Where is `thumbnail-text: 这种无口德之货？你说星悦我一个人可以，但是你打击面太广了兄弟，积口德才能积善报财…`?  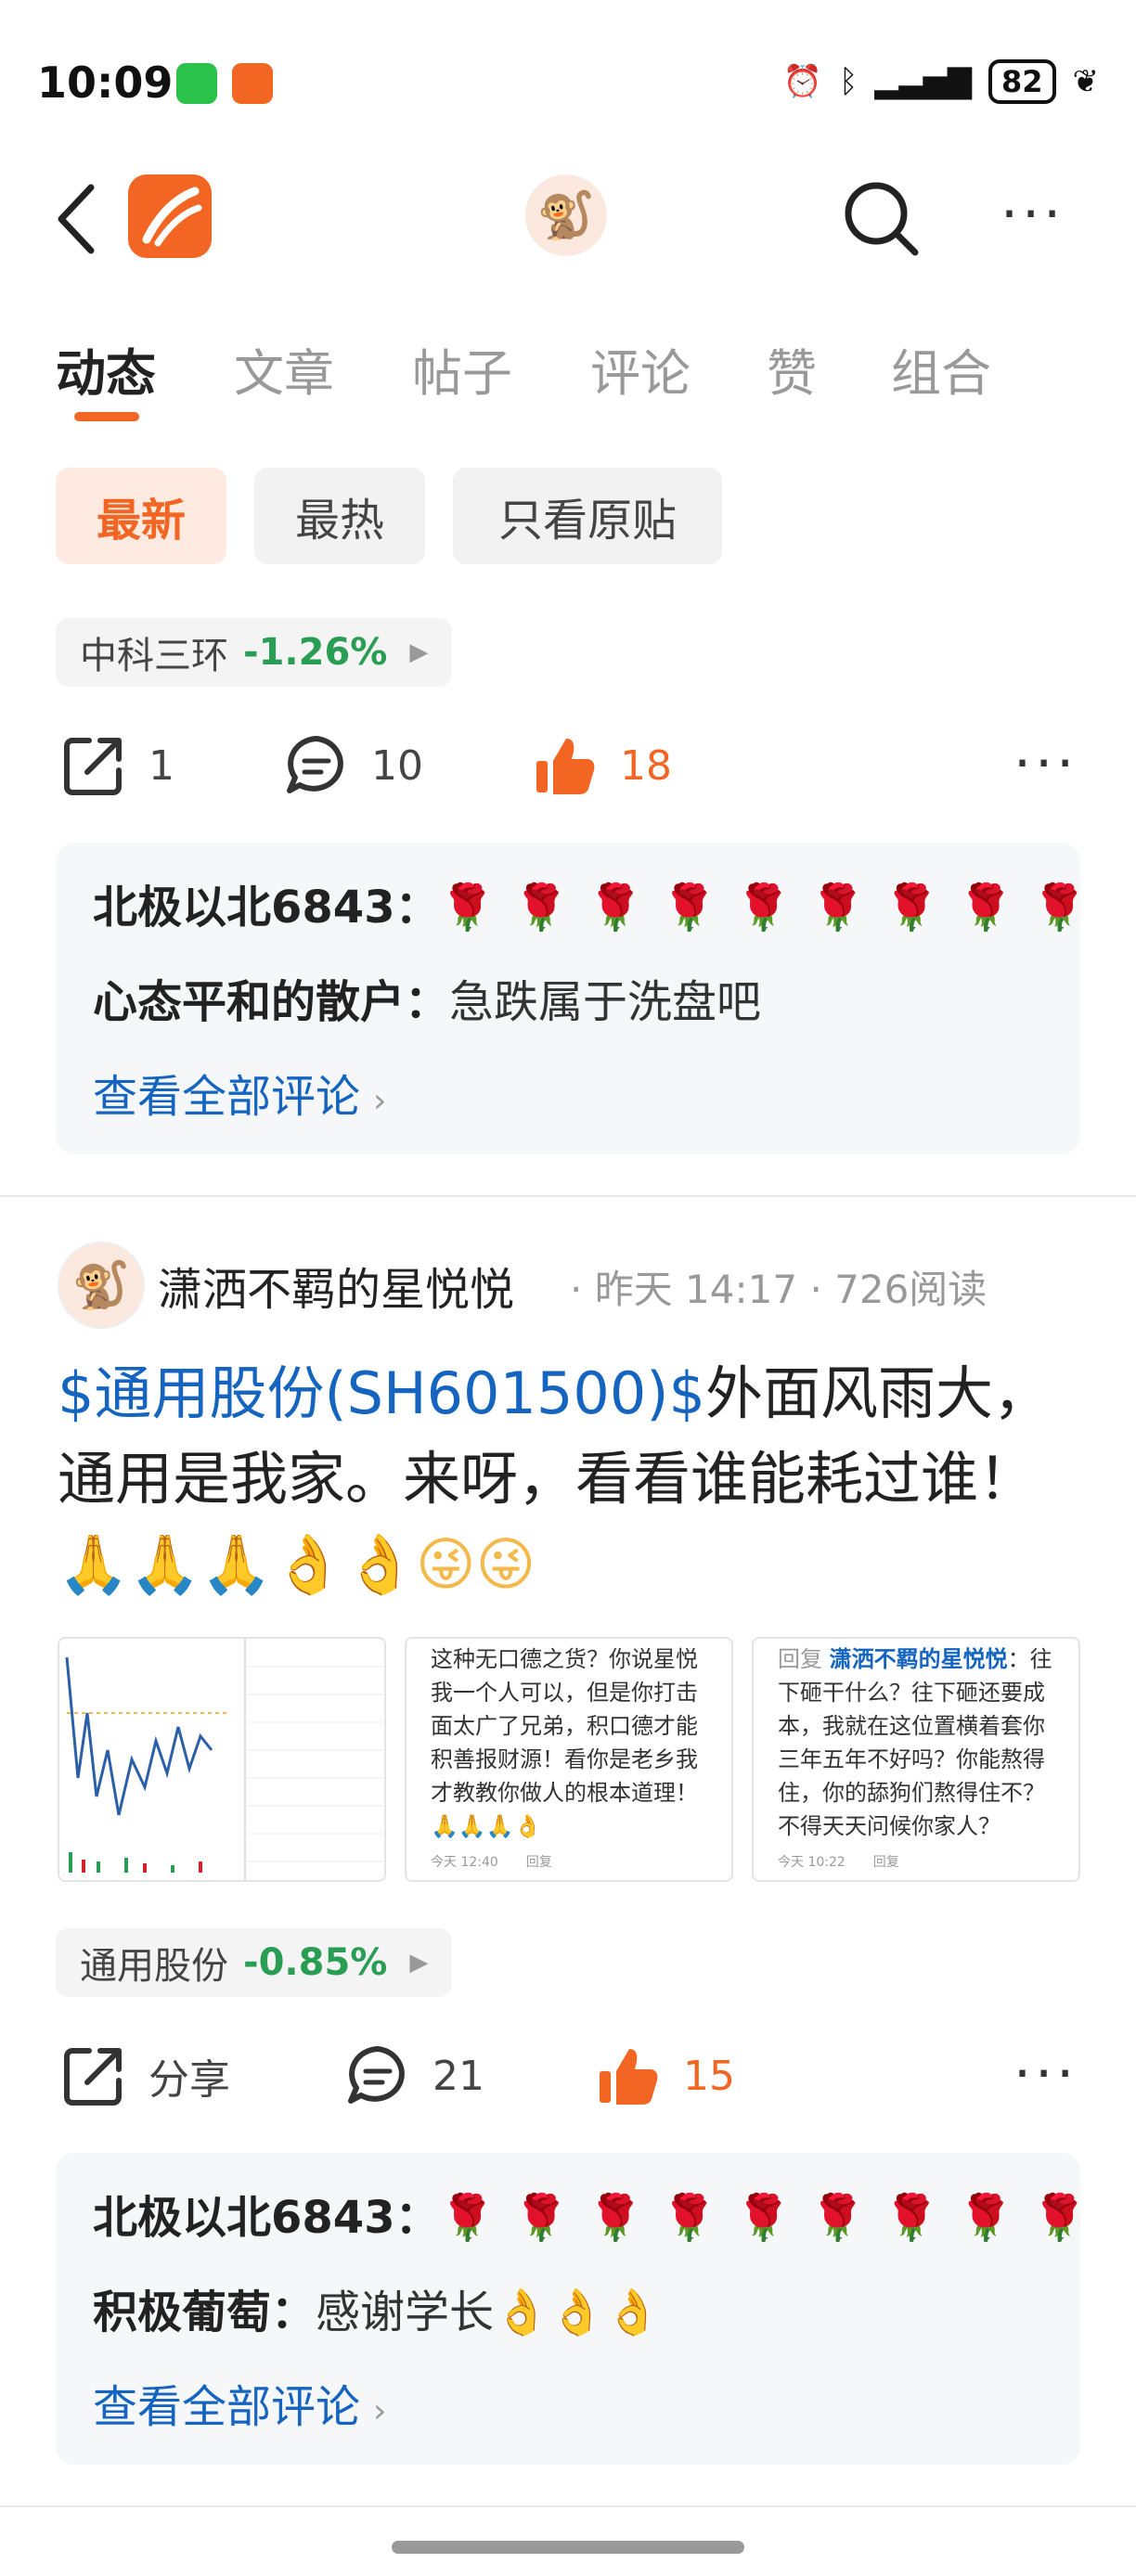 thumbnail-text: 这种无口德之货？你说星悦我一个人可以，但是你打击面太广了兄弟，积口德才能积善报财… is located at coordinates (564, 1743).